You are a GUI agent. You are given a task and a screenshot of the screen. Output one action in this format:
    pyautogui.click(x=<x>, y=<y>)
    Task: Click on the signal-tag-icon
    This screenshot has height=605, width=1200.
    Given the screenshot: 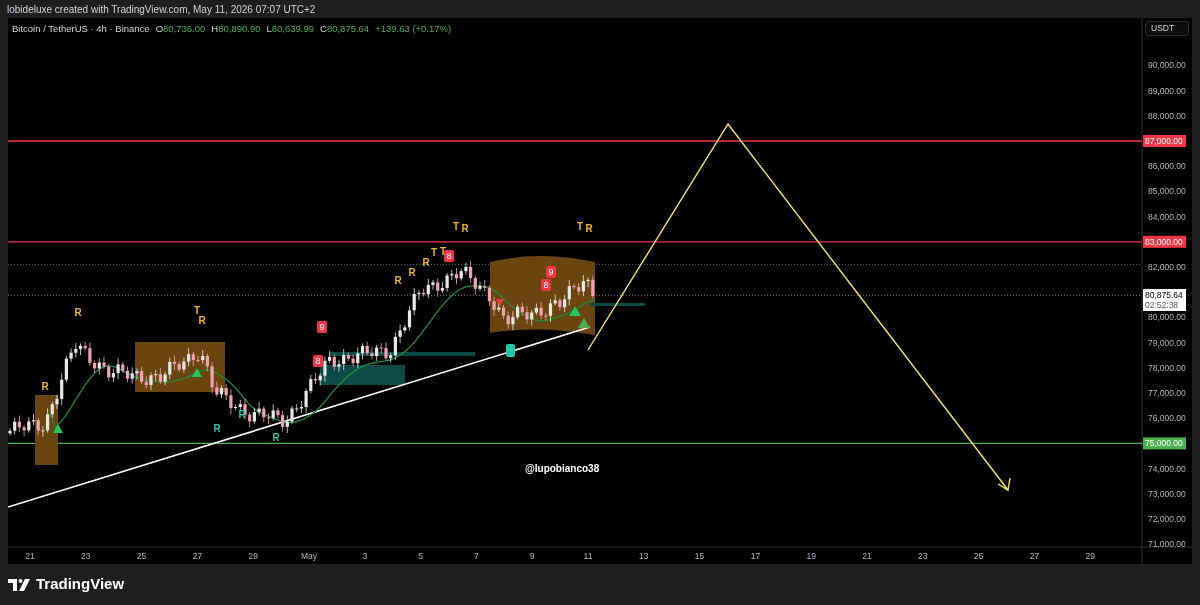 What is the action you would take?
    pyautogui.click(x=510, y=350)
    